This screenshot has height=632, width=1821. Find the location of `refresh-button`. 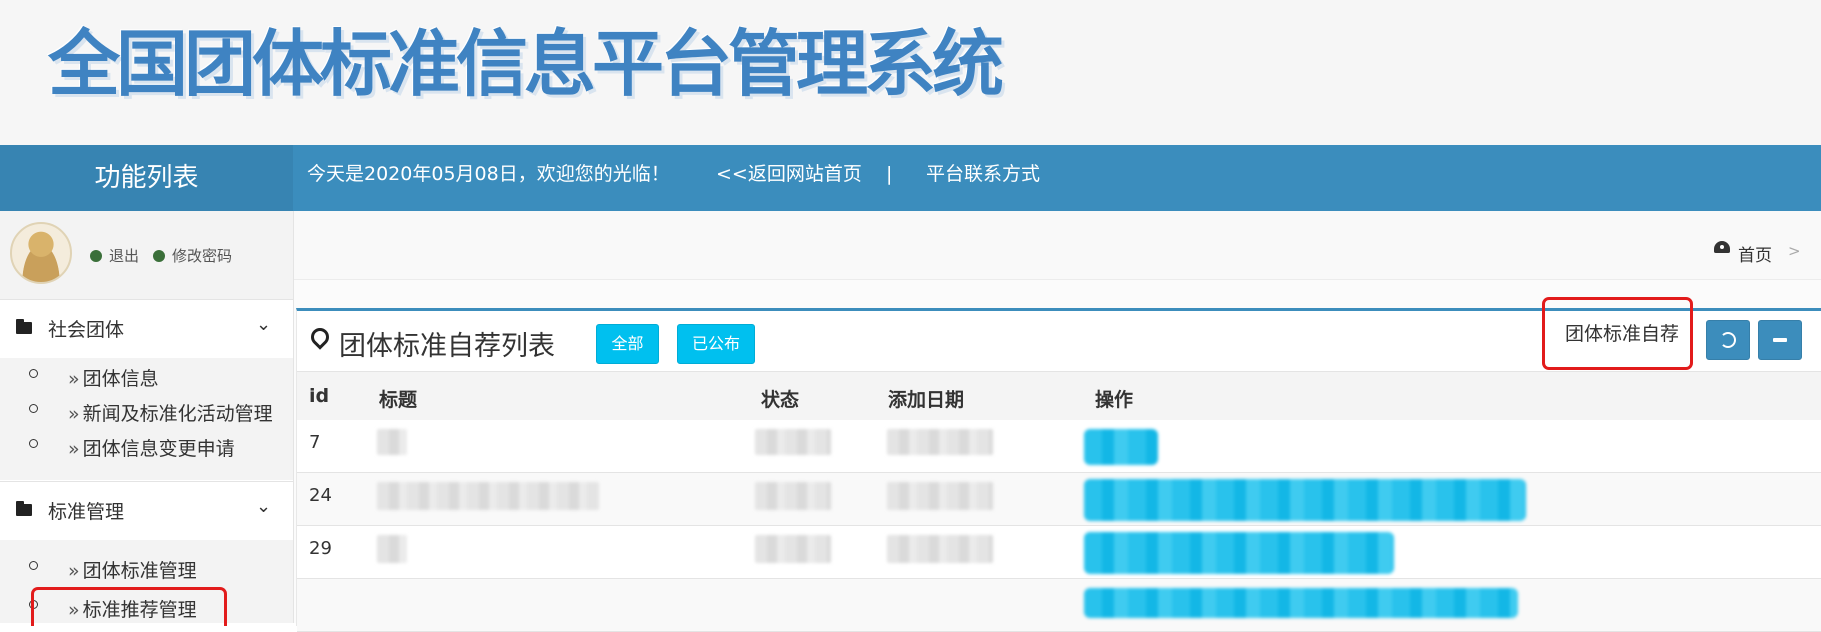

refresh-button is located at coordinates (1728, 340).